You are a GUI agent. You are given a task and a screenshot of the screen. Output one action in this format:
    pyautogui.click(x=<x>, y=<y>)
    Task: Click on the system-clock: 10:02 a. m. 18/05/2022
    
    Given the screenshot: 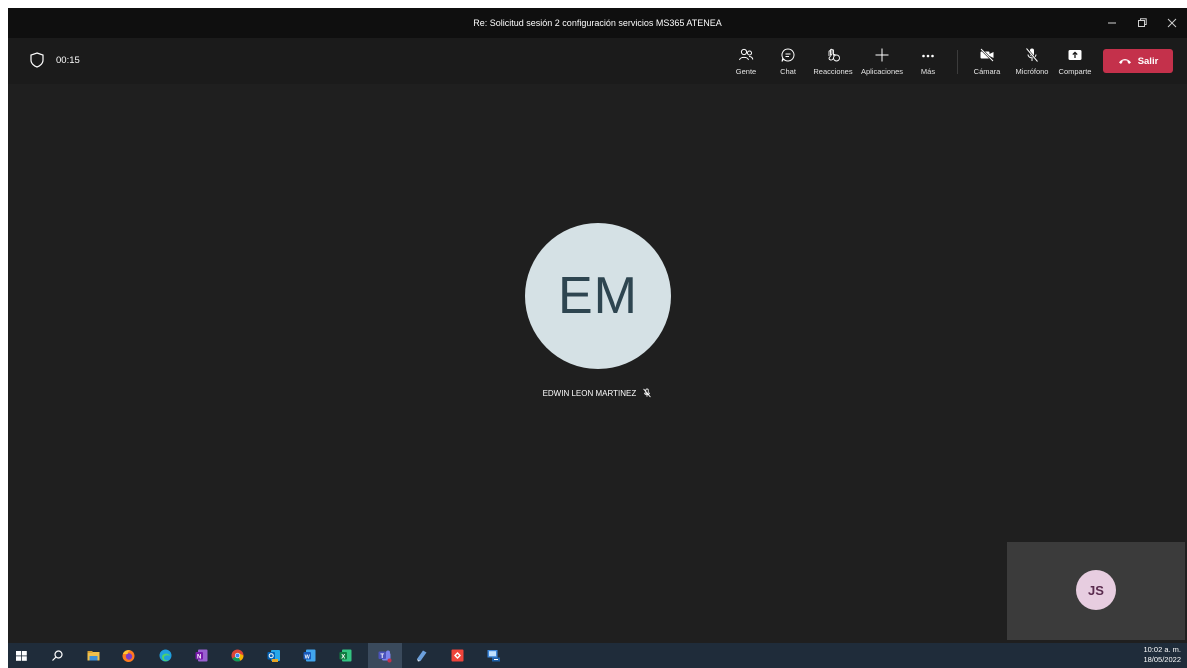 What is the action you would take?
    pyautogui.click(x=1162, y=655)
    